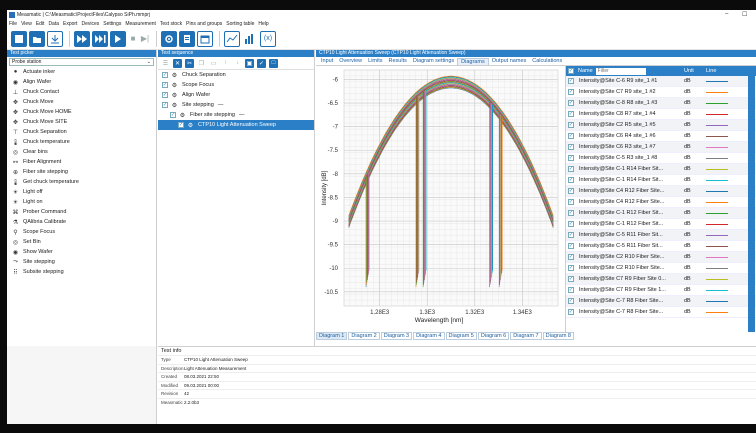 The image size is (756, 433). What do you see at coordinates (205, 38) in the screenshot?
I see `calendar-button` at bounding box center [205, 38].